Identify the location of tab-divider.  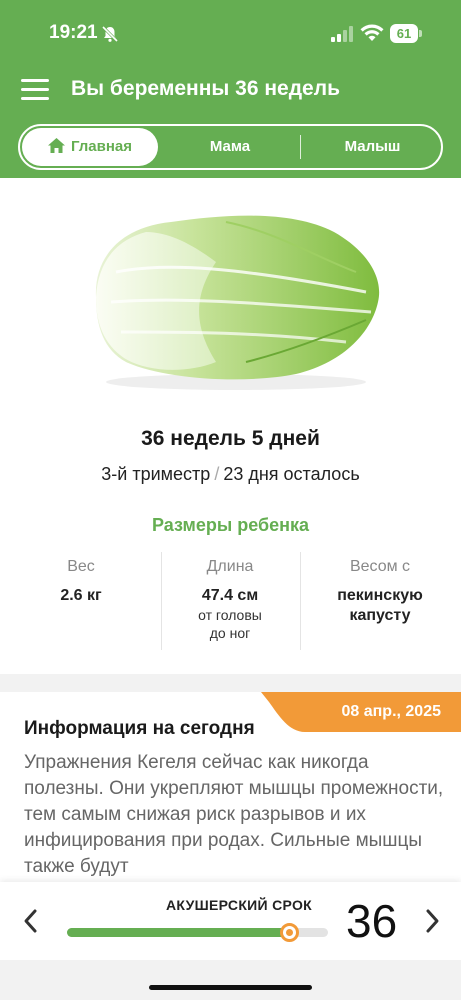
(300, 147).